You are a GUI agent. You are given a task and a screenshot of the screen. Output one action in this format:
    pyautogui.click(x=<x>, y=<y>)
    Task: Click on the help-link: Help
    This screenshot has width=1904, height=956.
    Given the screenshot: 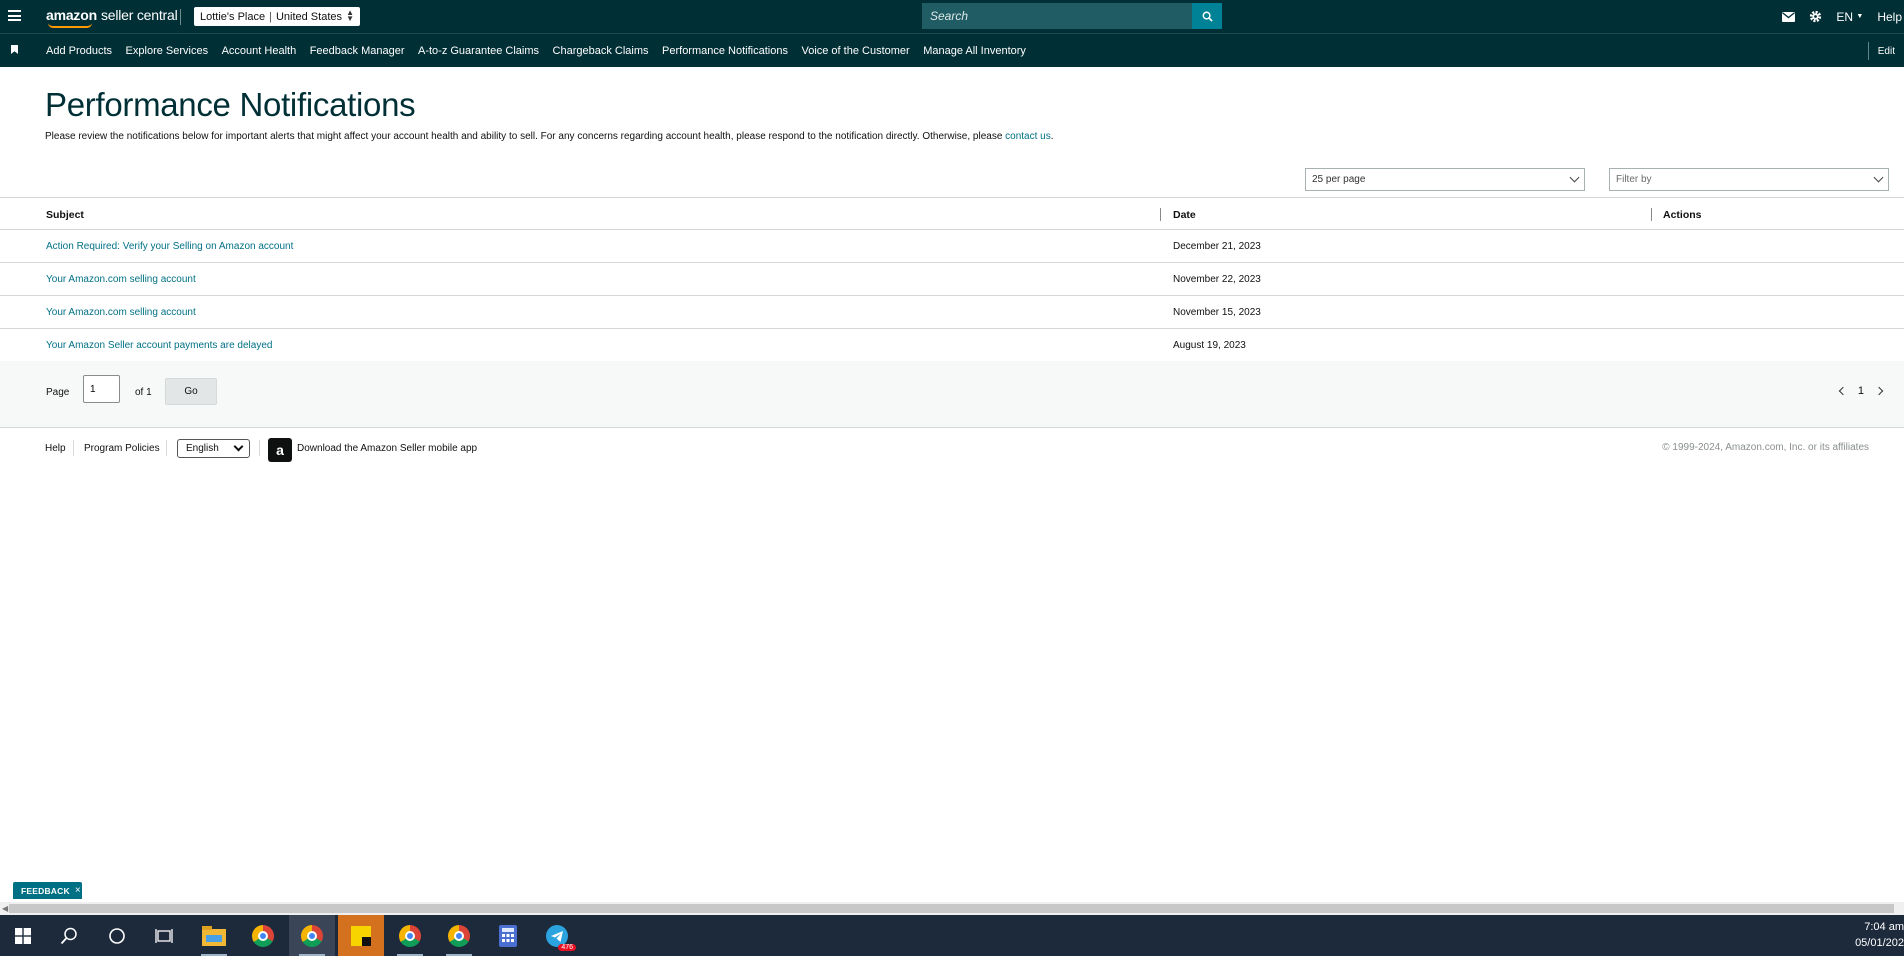 What is the action you would take?
    pyautogui.click(x=1889, y=17)
    